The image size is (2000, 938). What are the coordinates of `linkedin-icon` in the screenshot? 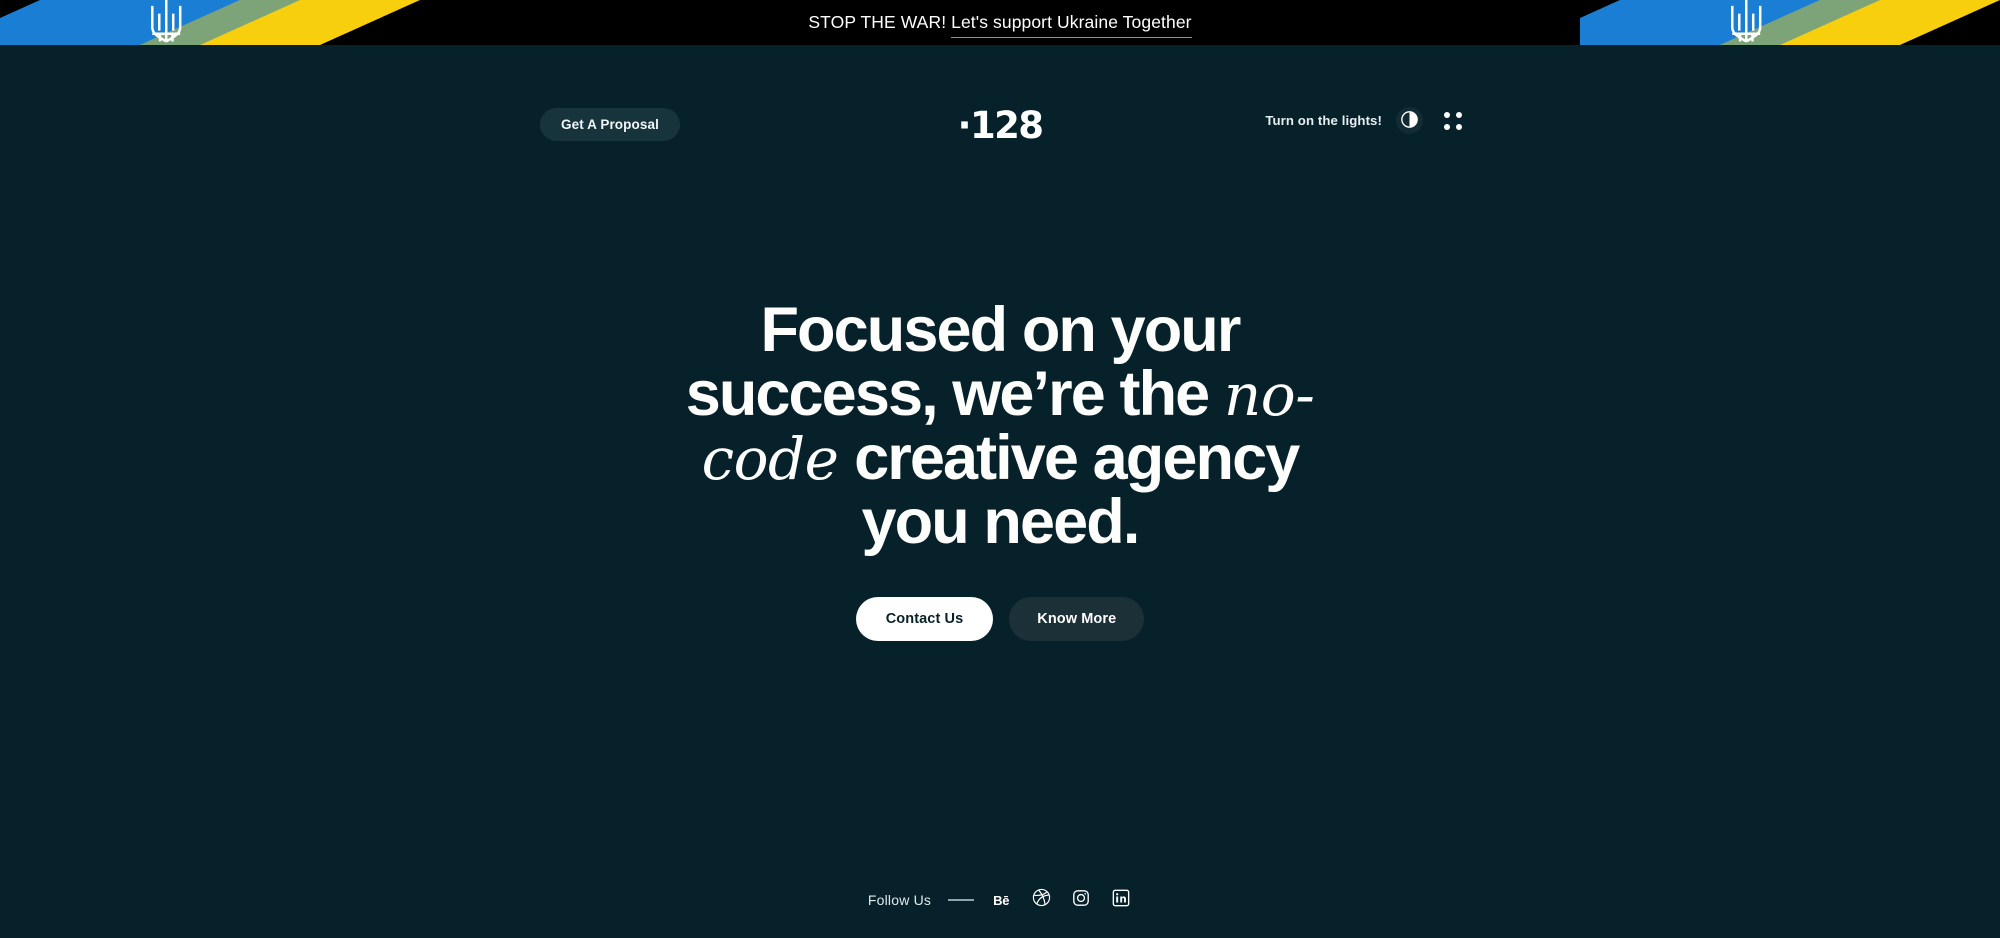 It's located at (1121, 900).